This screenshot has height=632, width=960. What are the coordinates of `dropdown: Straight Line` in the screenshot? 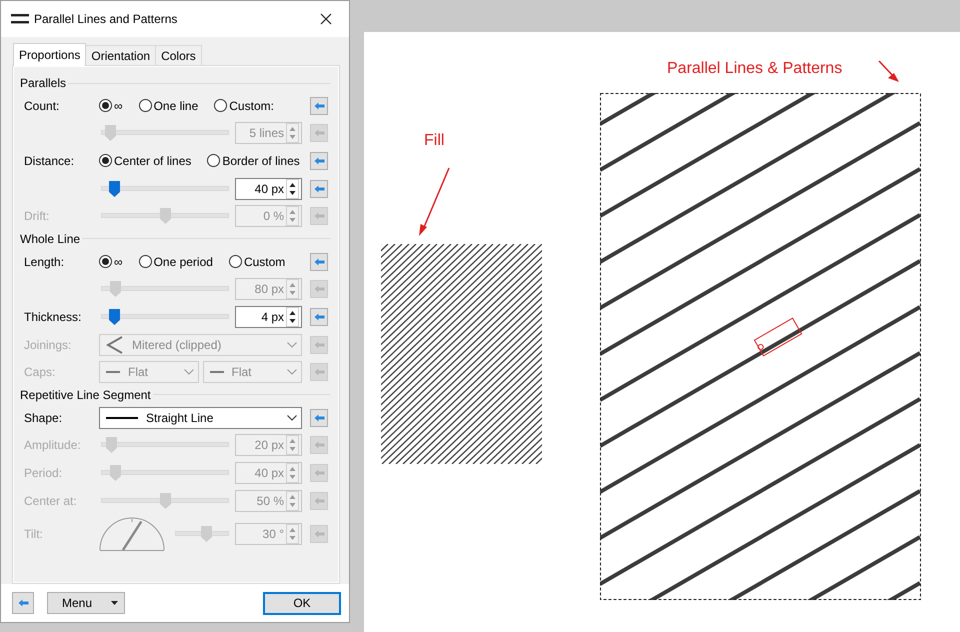 It's located at (200, 417).